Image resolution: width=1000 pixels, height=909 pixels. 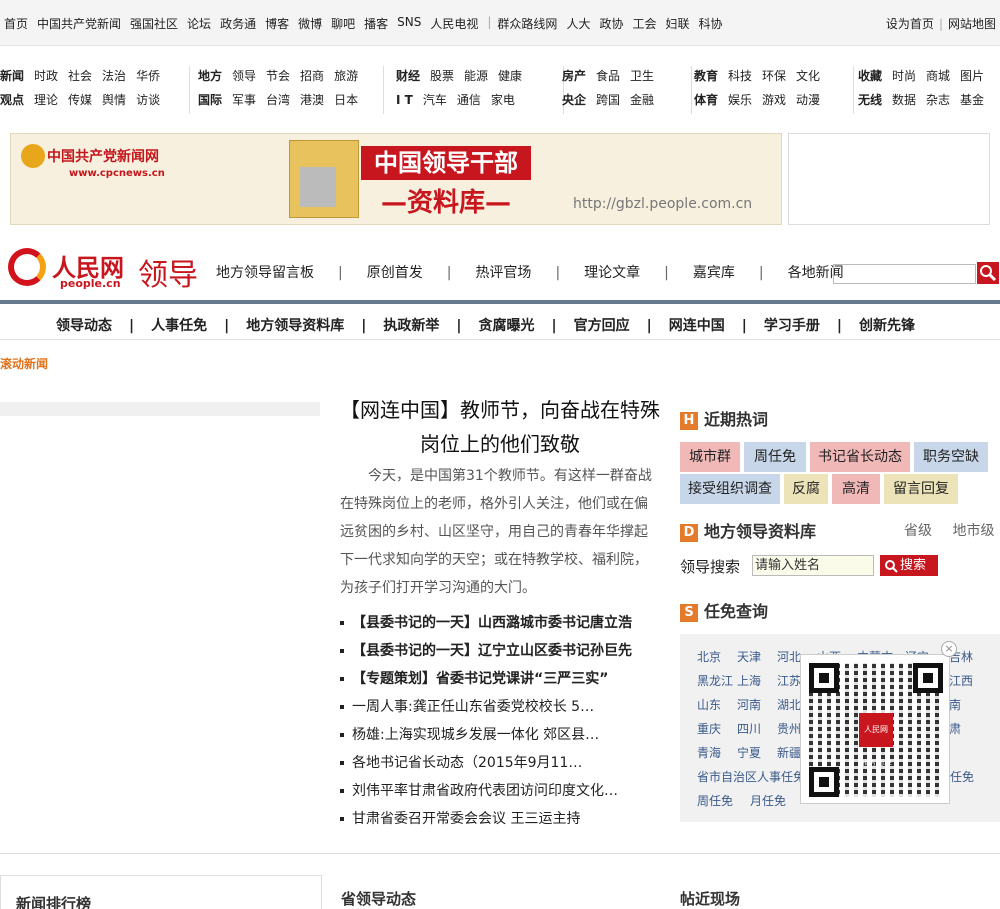 What do you see at coordinates (938, 100) in the screenshot?
I see `channel-link: 杂志` at bounding box center [938, 100].